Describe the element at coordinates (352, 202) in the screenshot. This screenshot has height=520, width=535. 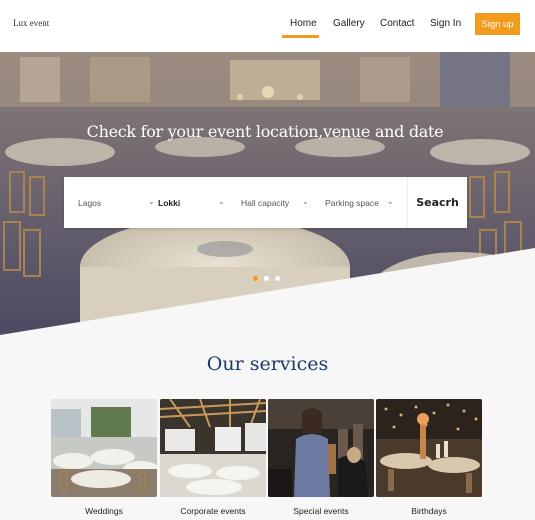
I see `parking-space-value: Parking space` at that location.